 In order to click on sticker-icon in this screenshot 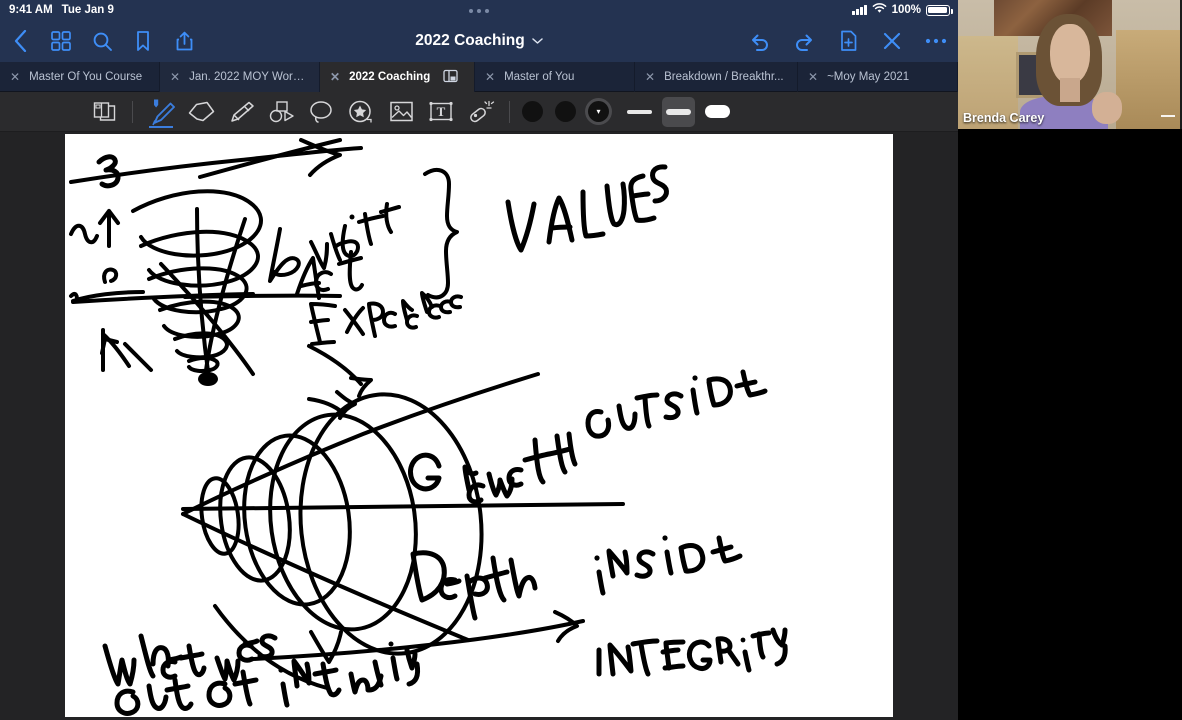, I will do `click(361, 112)`.